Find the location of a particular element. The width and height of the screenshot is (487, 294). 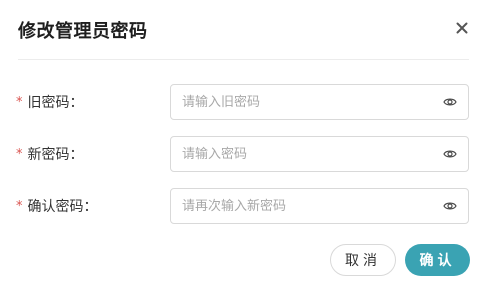

confirm-password-label-wrap: * 确认密码： is located at coordinates (57, 206).